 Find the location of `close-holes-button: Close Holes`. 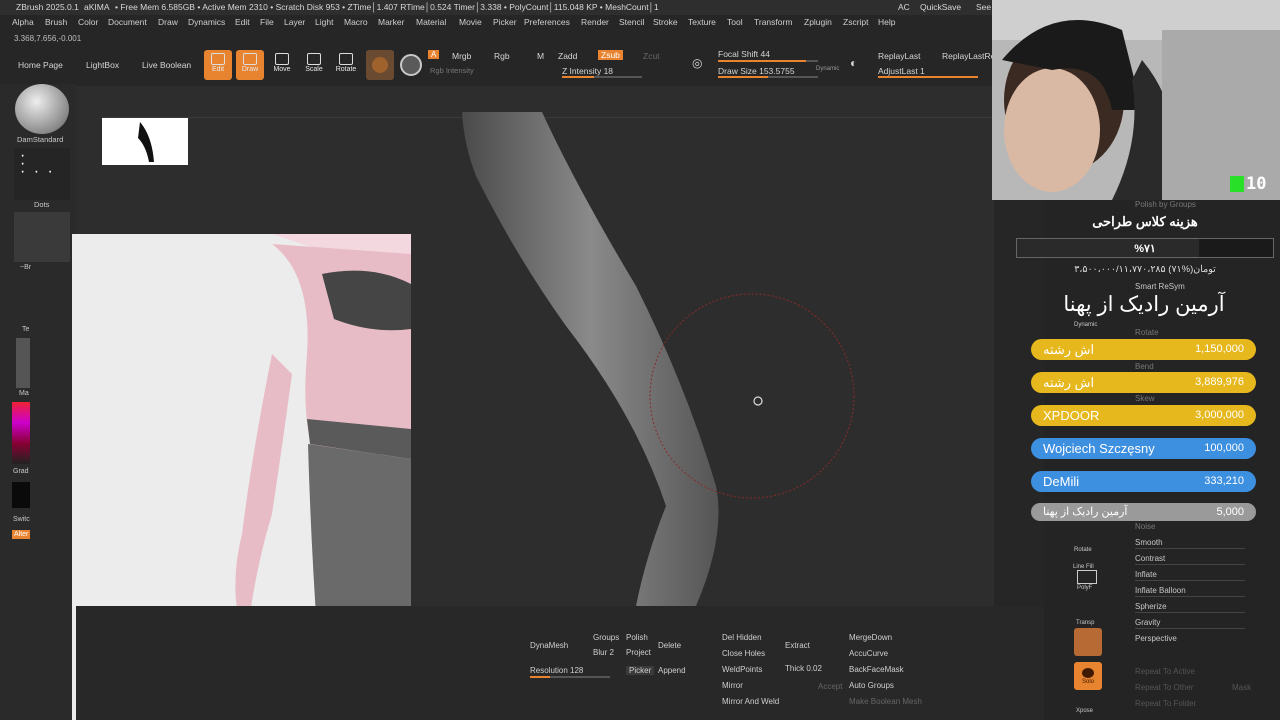

close-holes-button: Close Holes is located at coordinates (743, 653).